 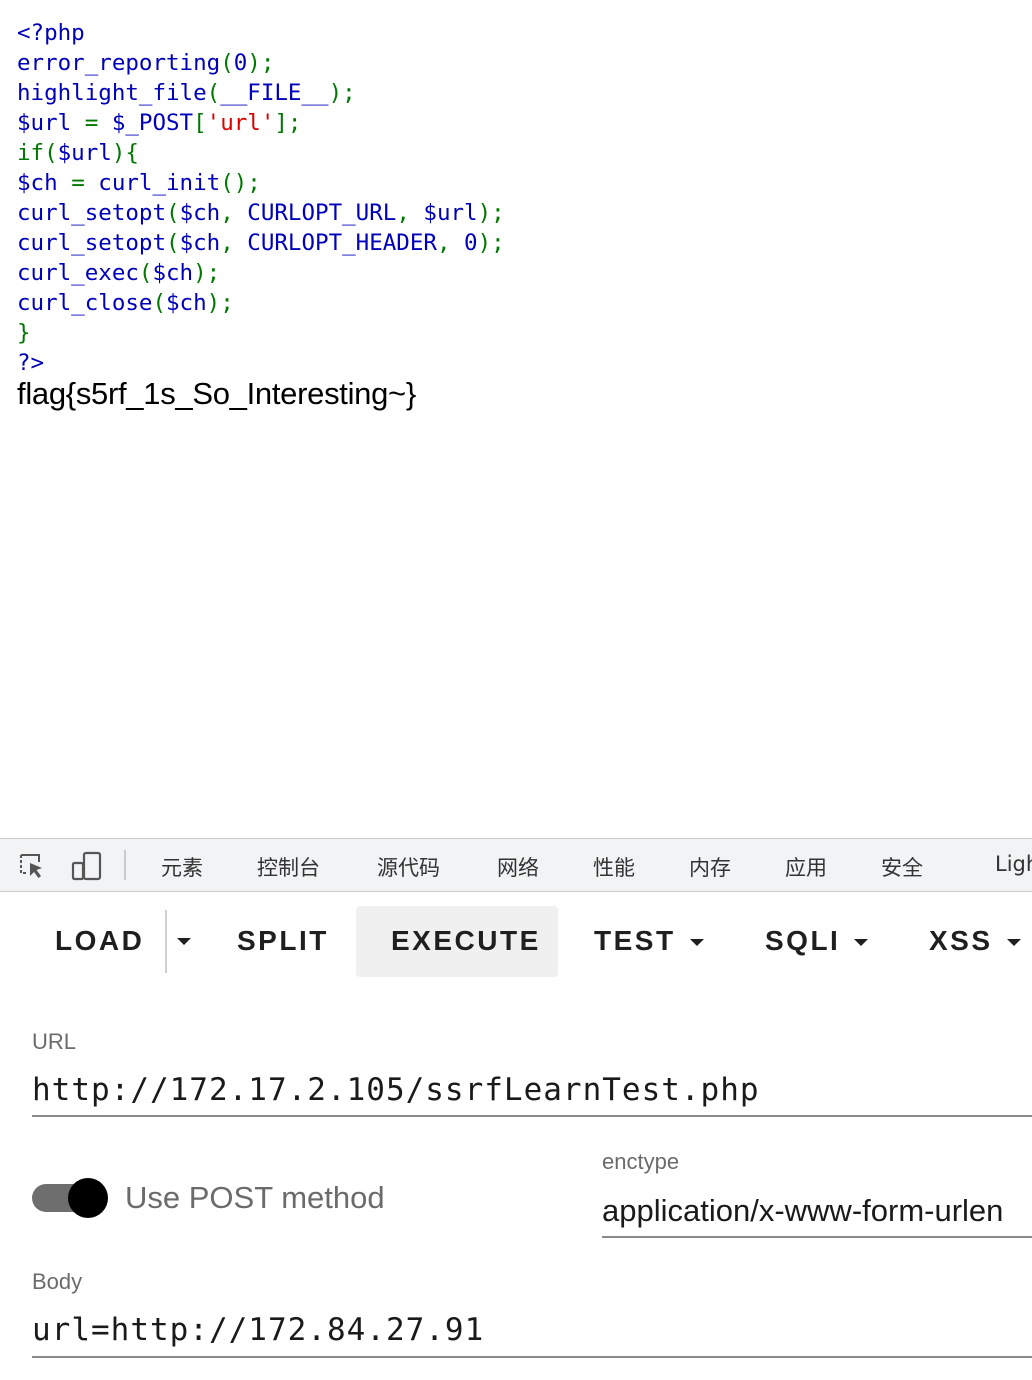 I want to click on xss-menu-label: XSS, so click(x=961, y=940).